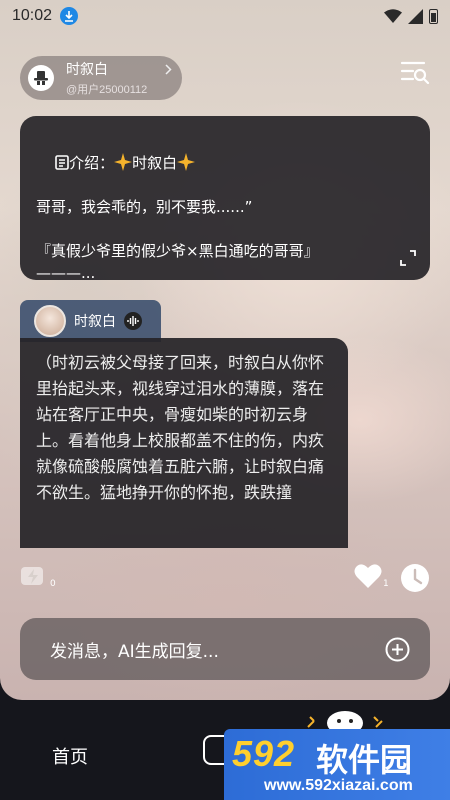  I want to click on voice-play-icon, so click(133, 321).